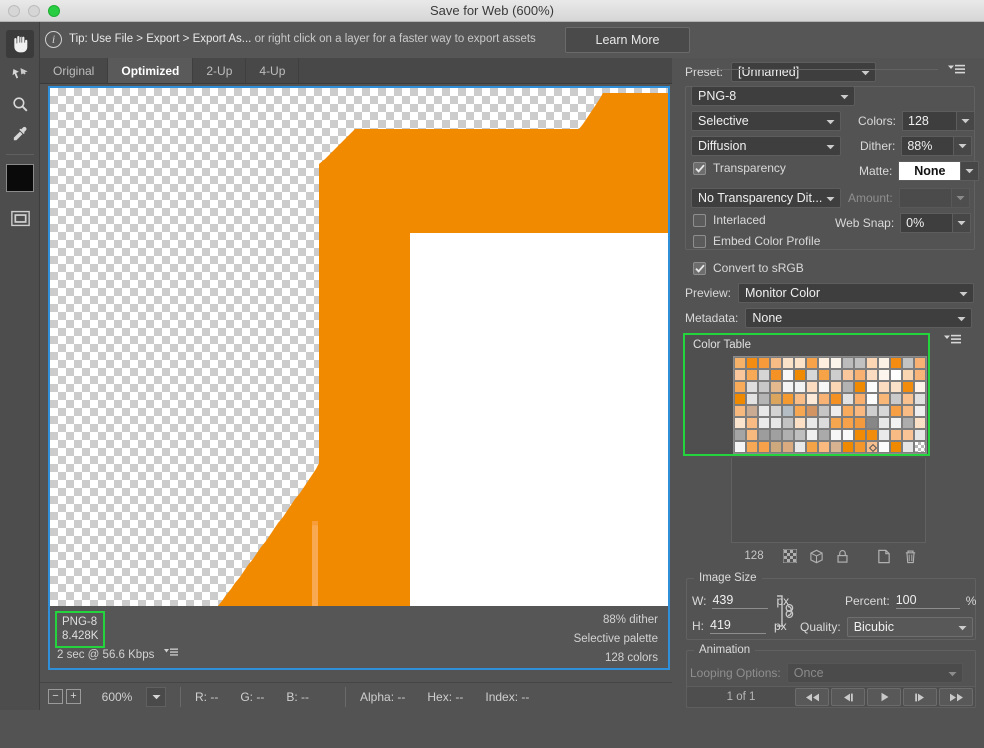  I want to click on preset-panel-menu-icon, so click(956, 71).